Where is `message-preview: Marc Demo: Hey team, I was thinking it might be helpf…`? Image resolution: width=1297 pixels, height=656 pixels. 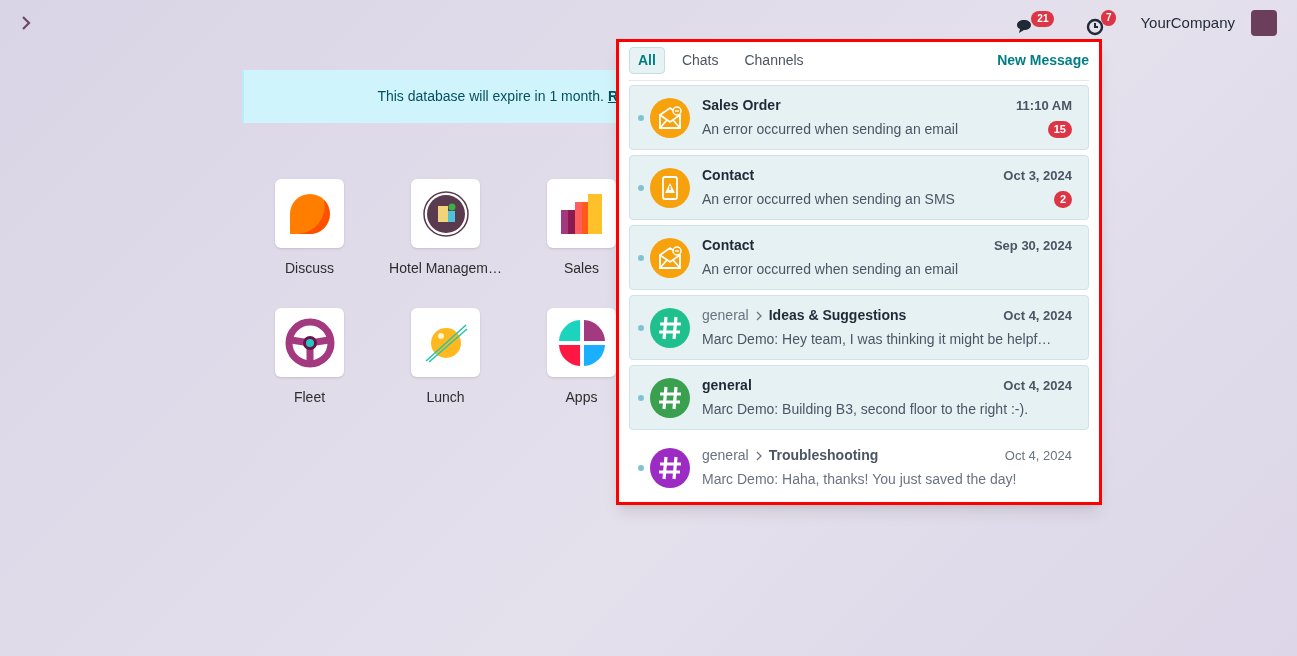 message-preview: Marc Demo: Hey team, I was thinking it might be helpf… is located at coordinates (877, 339).